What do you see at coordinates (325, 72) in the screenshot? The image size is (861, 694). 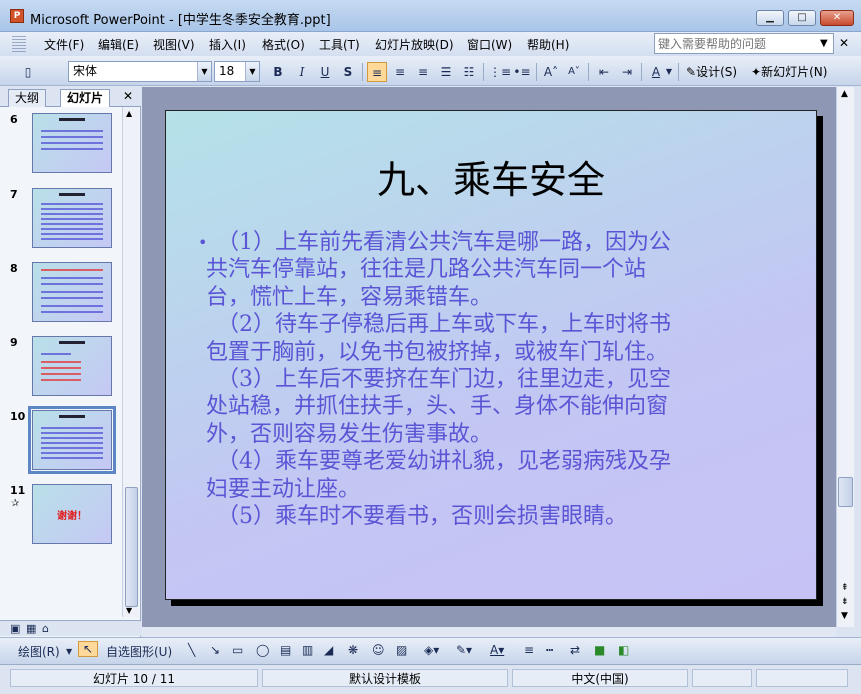 I see `underline-button: U` at bounding box center [325, 72].